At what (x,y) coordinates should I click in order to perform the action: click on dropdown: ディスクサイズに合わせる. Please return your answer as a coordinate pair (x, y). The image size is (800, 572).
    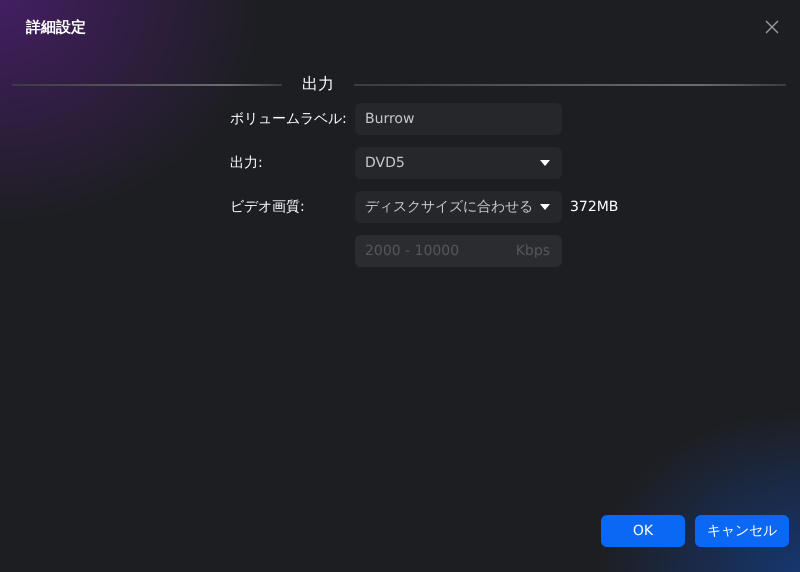
    Looking at the image, I should click on (458, 207).